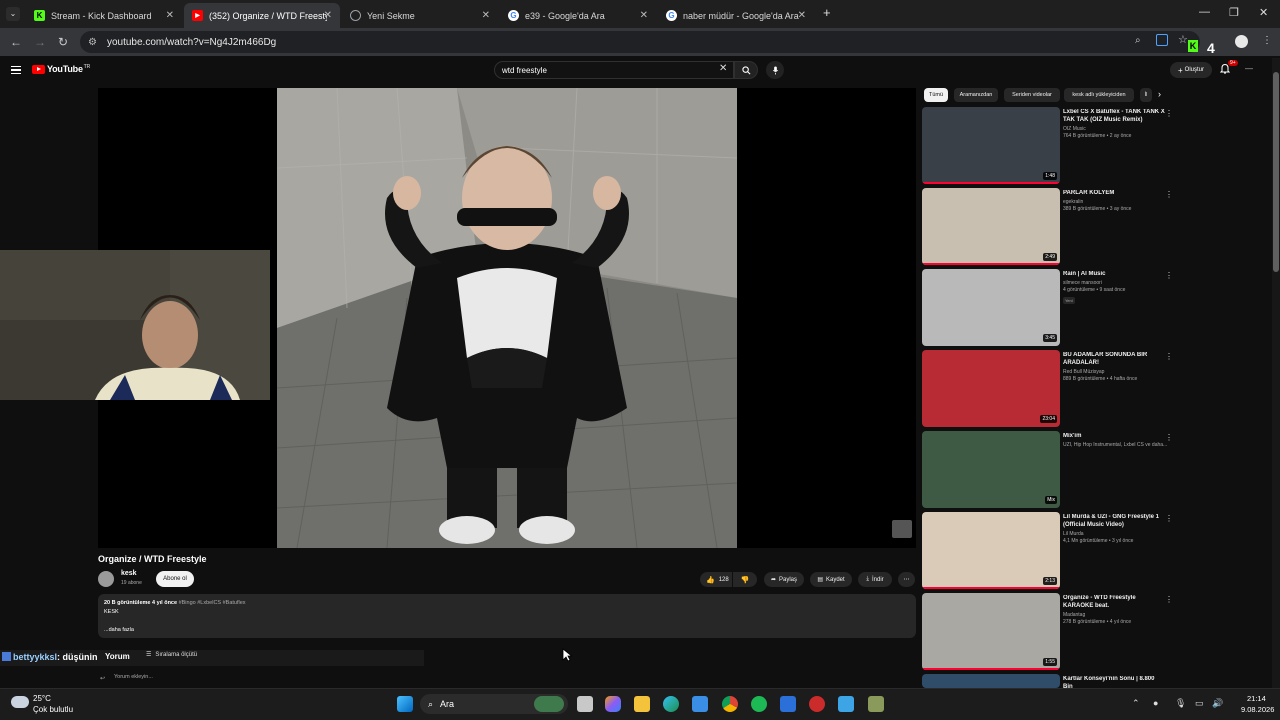 The height and width of the screenshot is (720, 1280). Describe the element at coordinates (1234, 12) in the screenshot. I see `maximize-icon: ❐` at that location.